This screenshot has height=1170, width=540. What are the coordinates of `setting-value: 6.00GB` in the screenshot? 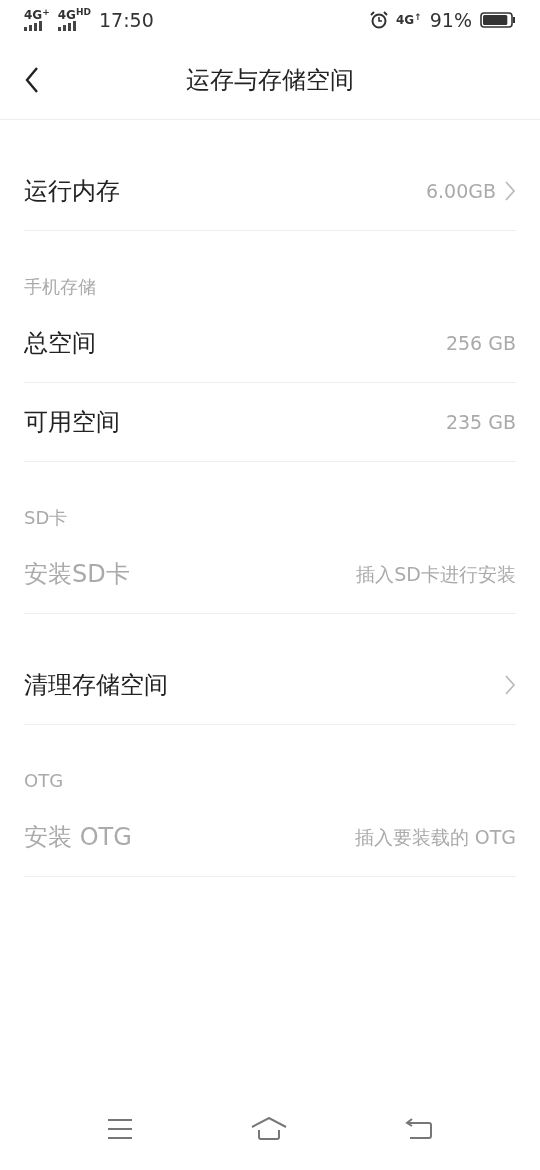 It's located at (460, 191).